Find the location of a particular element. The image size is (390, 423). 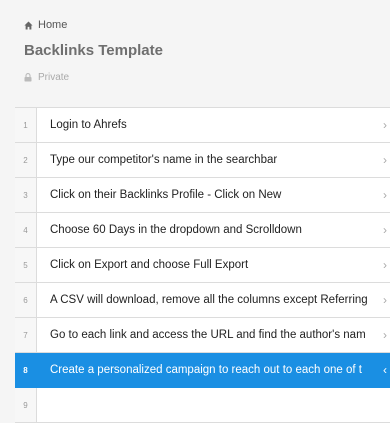

step-text: Click on Export and choose Full Export is located at coordinates (213, 265).